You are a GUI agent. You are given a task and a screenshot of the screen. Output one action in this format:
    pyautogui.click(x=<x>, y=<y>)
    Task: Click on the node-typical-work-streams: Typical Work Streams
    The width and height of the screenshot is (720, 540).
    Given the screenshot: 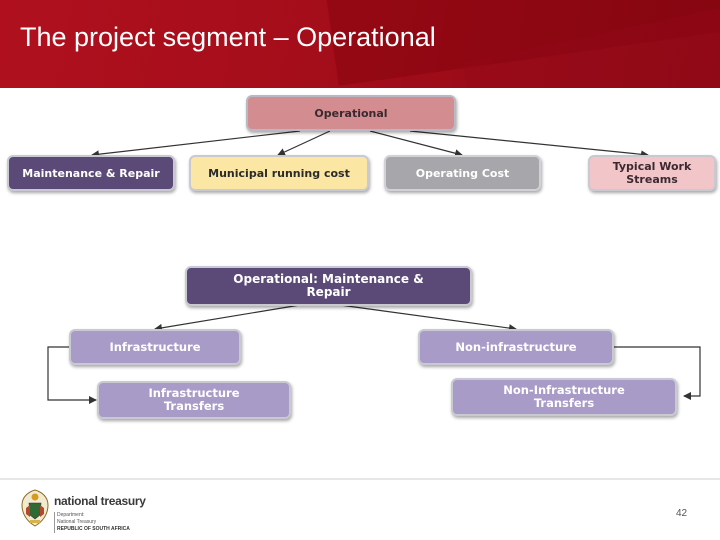 What is the action you would take?
    pyautogui.click(x=652, y=173)
    